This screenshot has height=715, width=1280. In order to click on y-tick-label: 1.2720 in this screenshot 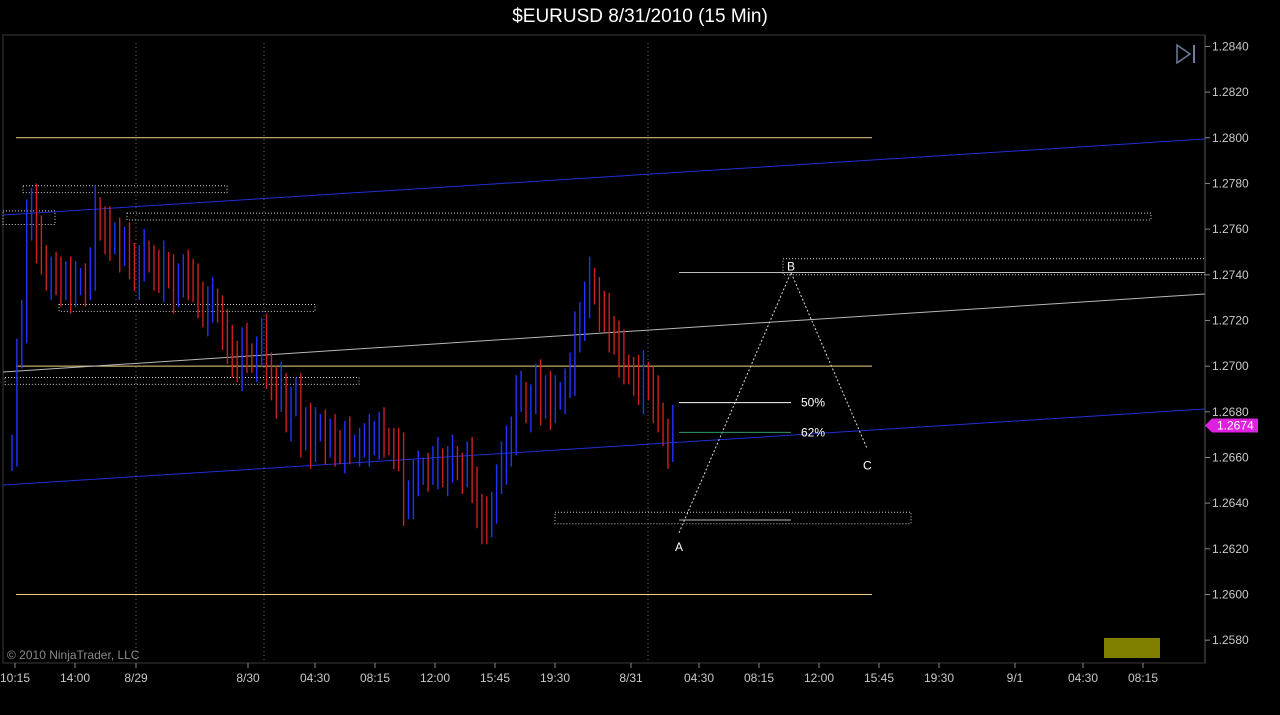, I will do `click(1230, 320)`.